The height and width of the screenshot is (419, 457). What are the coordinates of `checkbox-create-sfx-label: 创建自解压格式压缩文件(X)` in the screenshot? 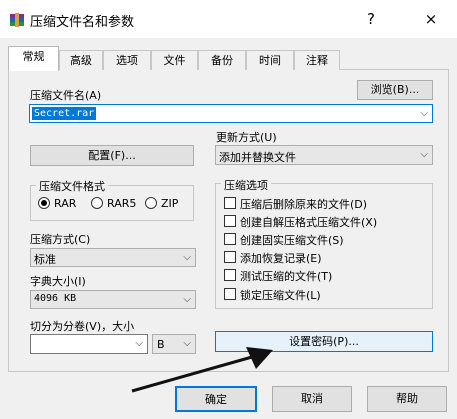 It's located at (309, 222).